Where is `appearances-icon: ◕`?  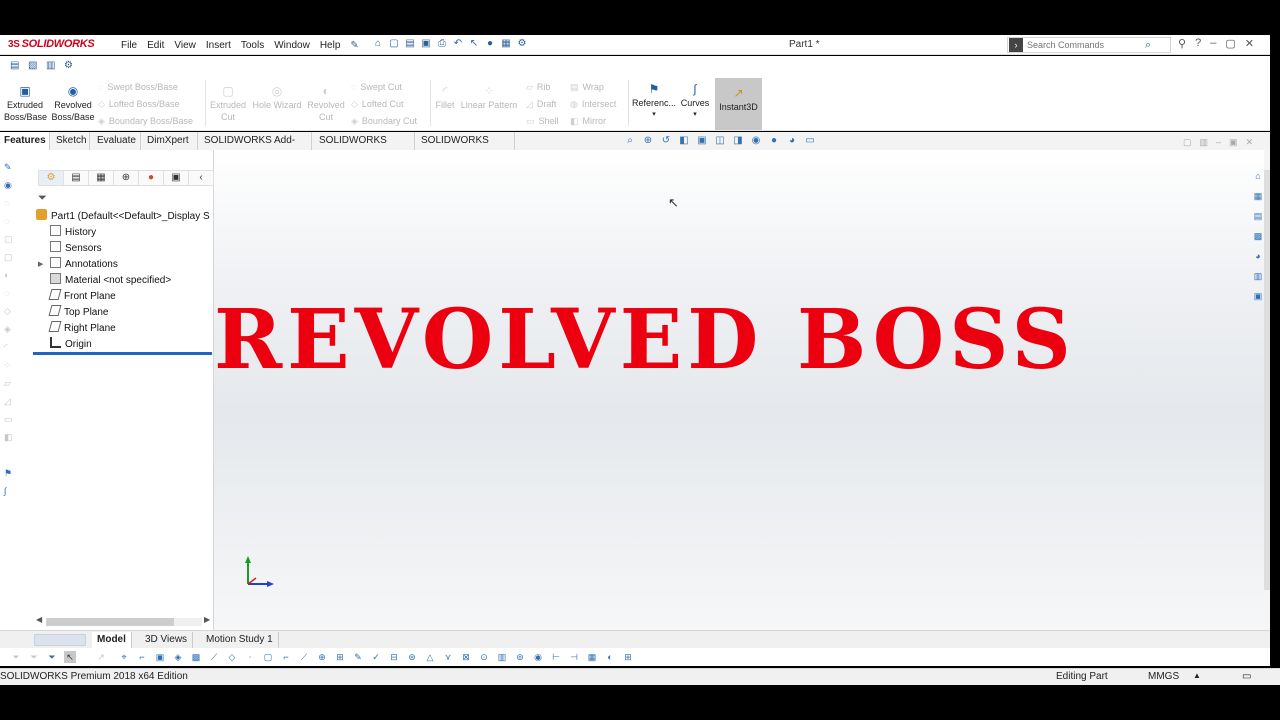
appearances-icon: ◕ is located at coordinates (1258, 256).